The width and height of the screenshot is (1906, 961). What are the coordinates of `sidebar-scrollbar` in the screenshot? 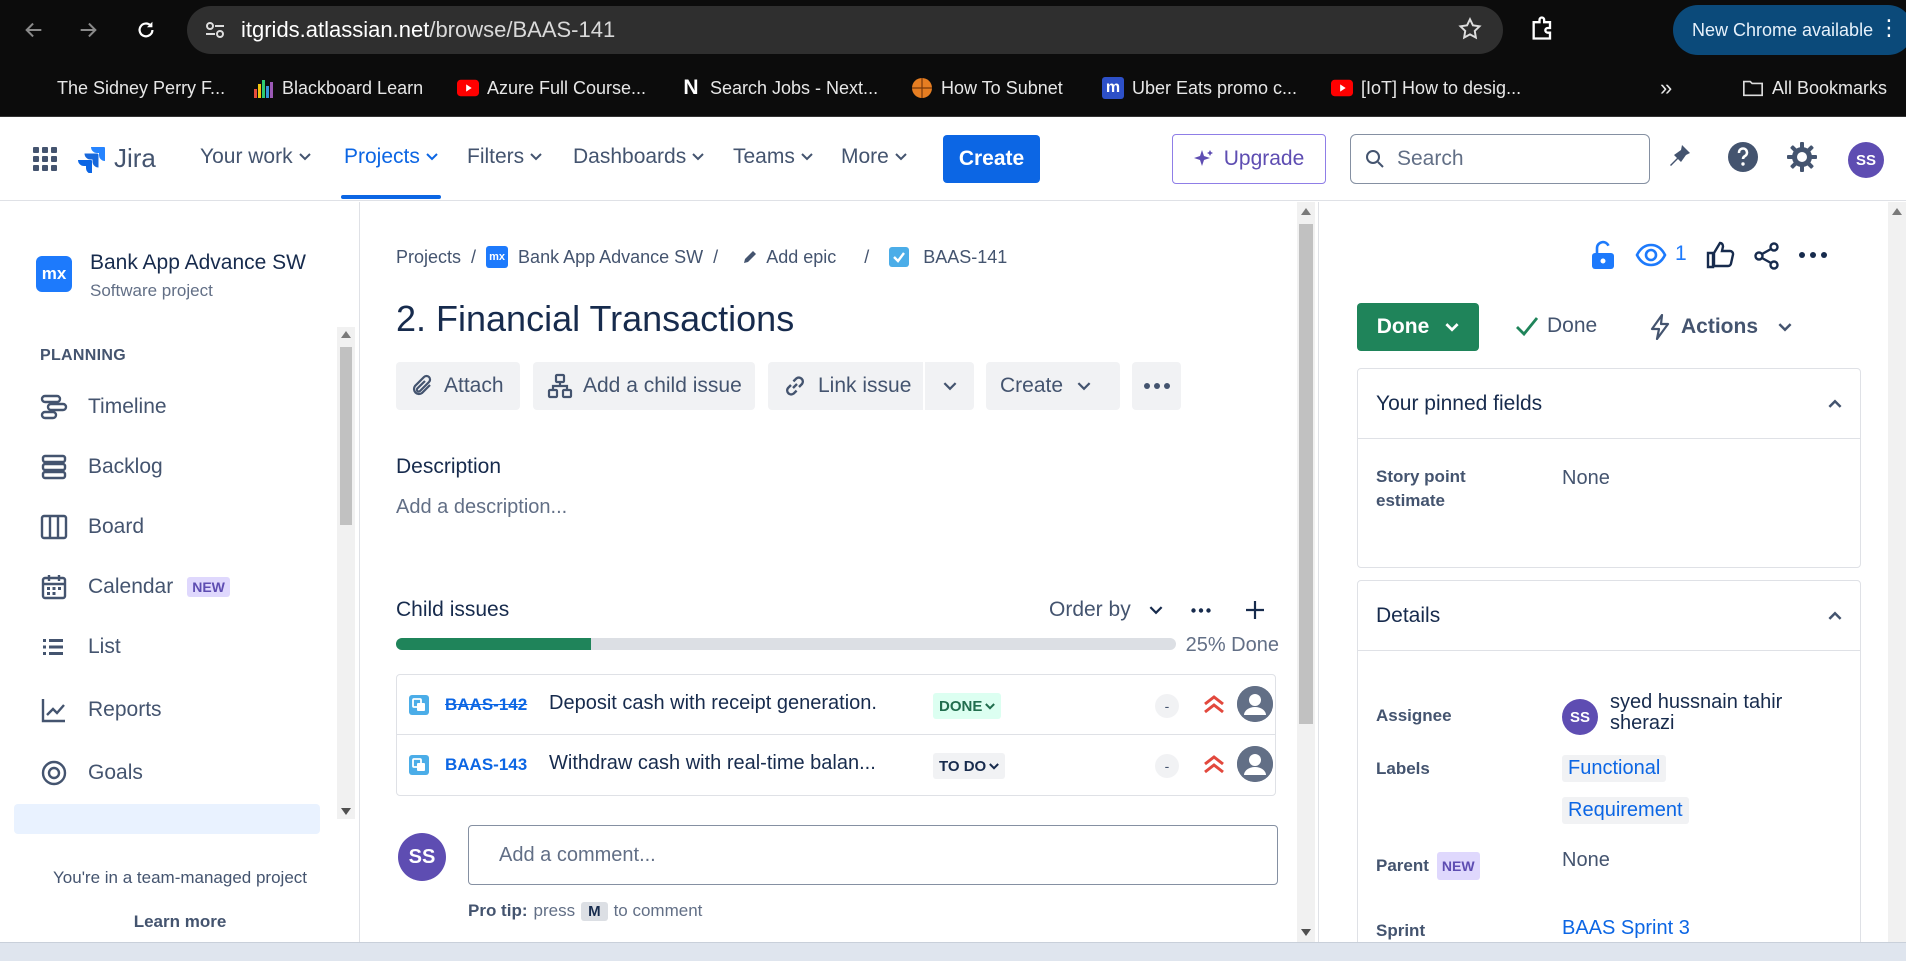 It's located at (346, 573).